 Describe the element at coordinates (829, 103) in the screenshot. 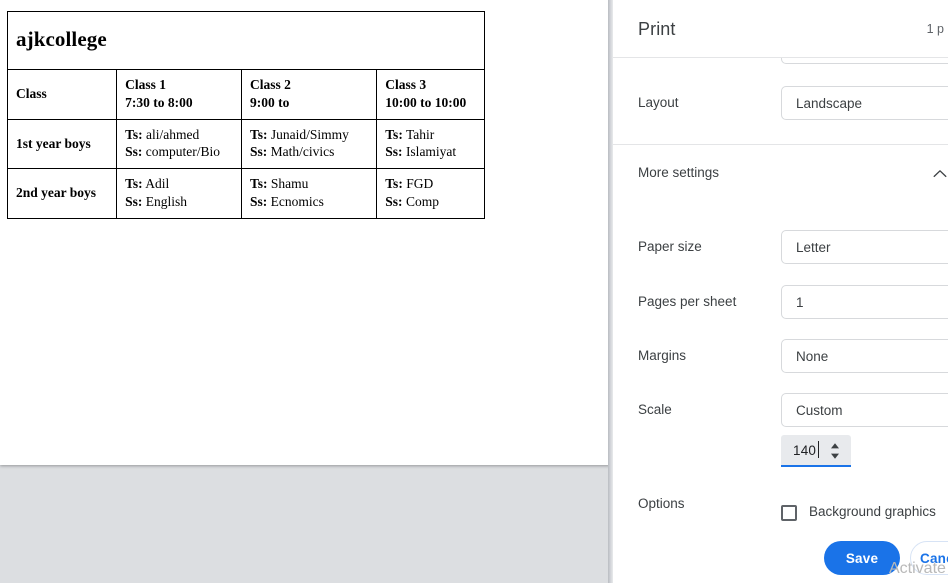

I see `layout-select-value: Landscape` at that location.